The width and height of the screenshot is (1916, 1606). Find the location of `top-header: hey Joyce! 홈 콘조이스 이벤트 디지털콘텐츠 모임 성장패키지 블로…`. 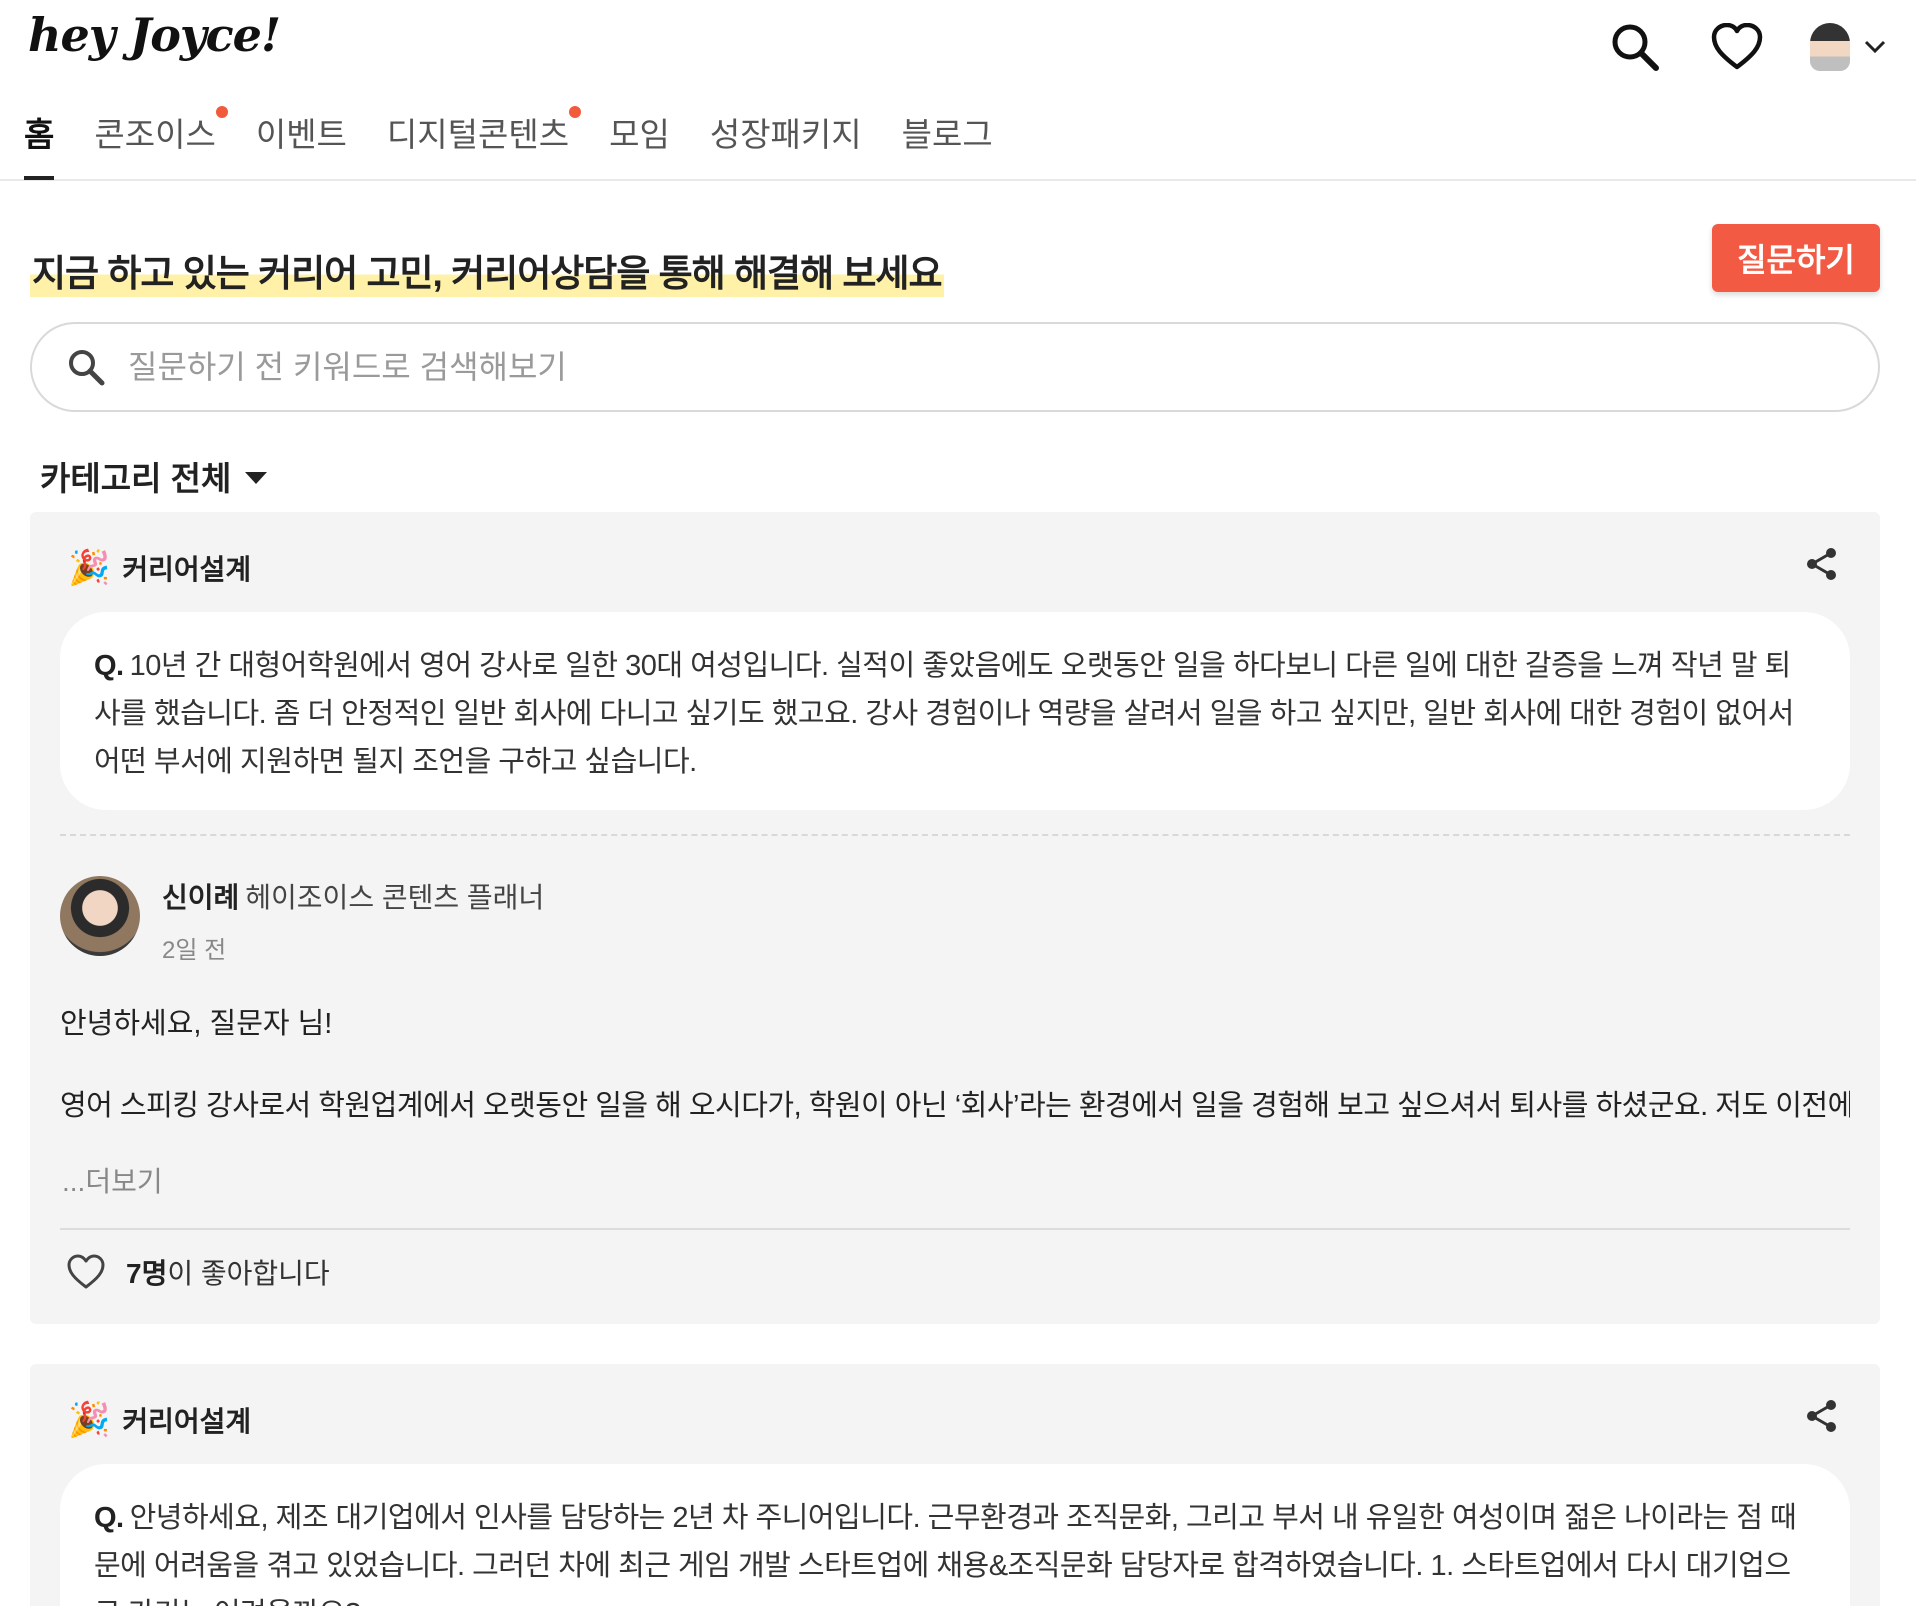

top-header: hey Joyce! 홈 콘조이스 이벤트 디지털콘텐츠 모임 성장패키지 블로… is located at coordinates (958, 90).